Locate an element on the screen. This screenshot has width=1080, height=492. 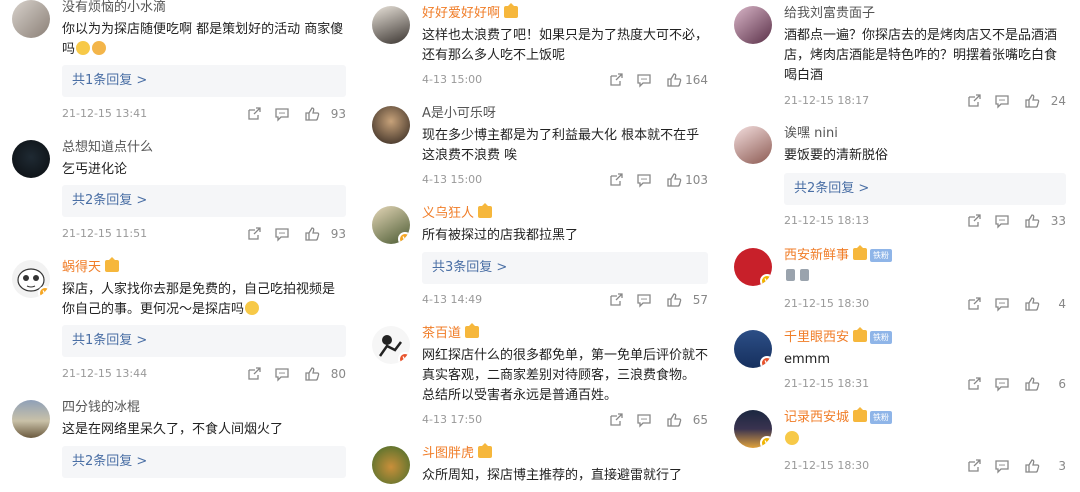
username: 没有烦恼的小水滴 is located at coordinates (114, 8).